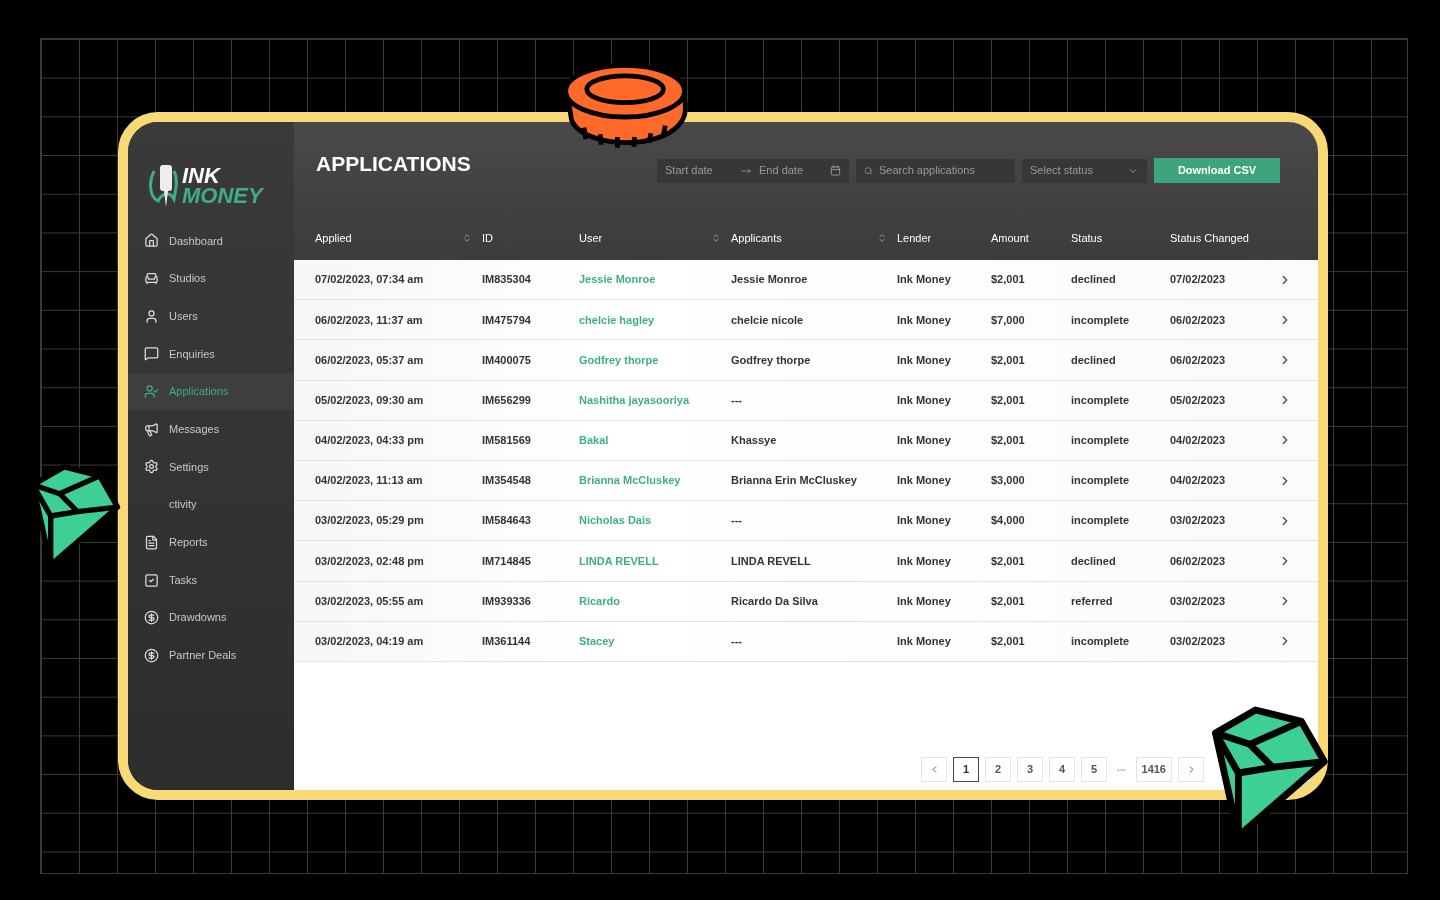  What do you see at coordinates (151, 429) in the screenshot?
I see `megaphone-icon` at bounding box center [151, 429].